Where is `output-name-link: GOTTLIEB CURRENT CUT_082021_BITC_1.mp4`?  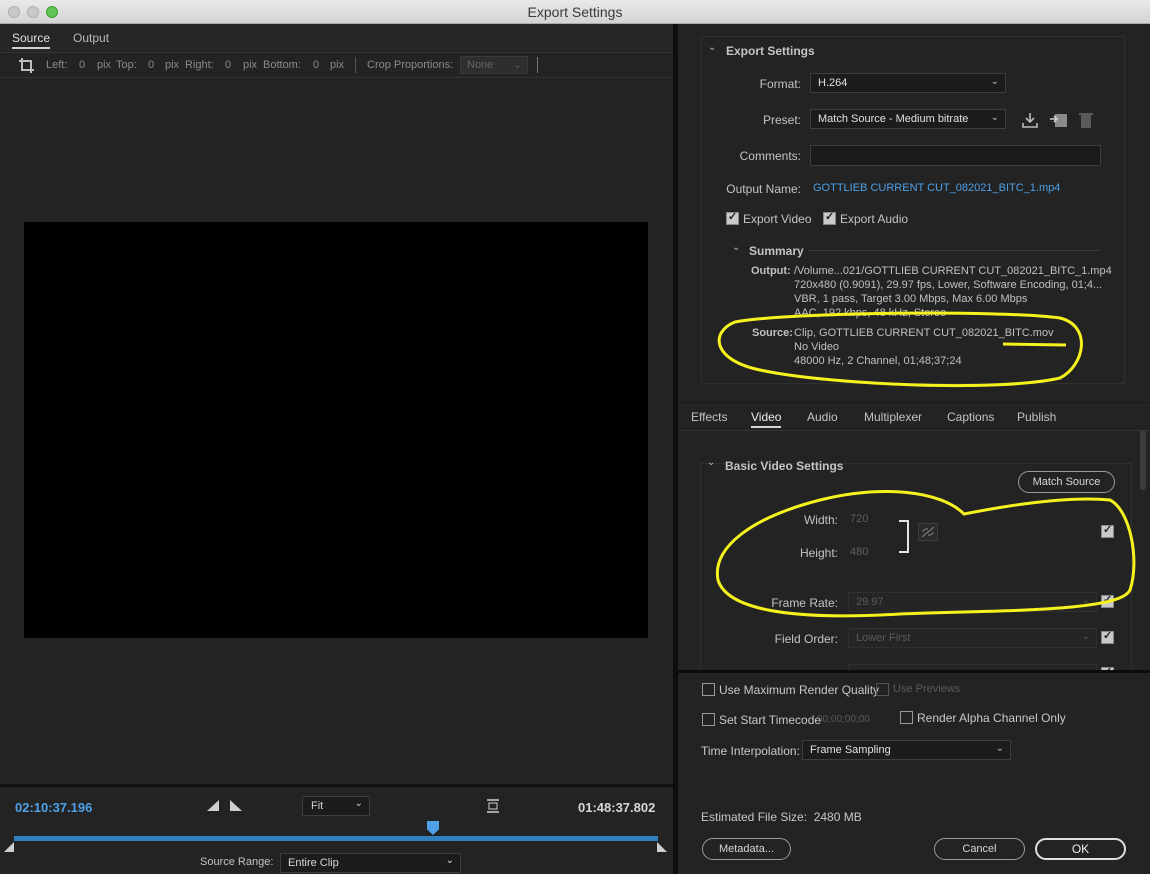 output-name-link: GOTTLIEB CURRENT CUT_082021_BITC_1.mp4 is located at coordinates (936, 188).